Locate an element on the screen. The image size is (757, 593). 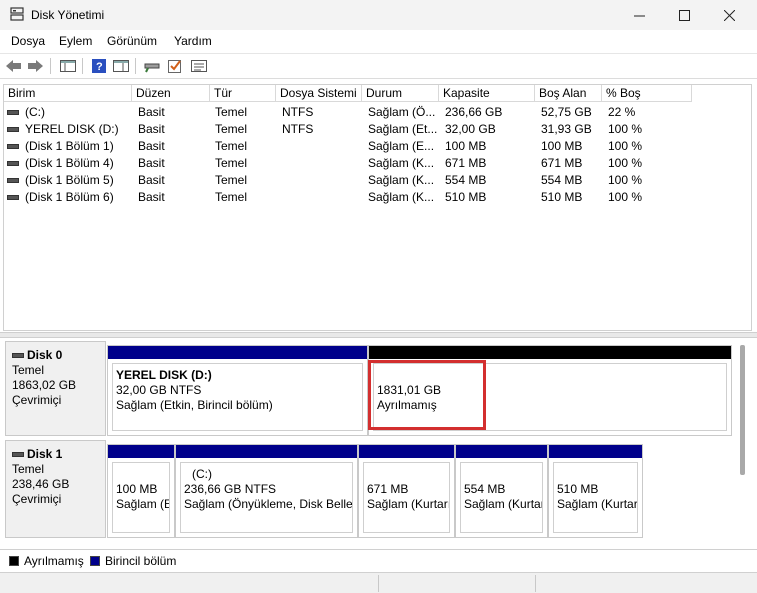
maximize-button is located at coordinates (684, 15).